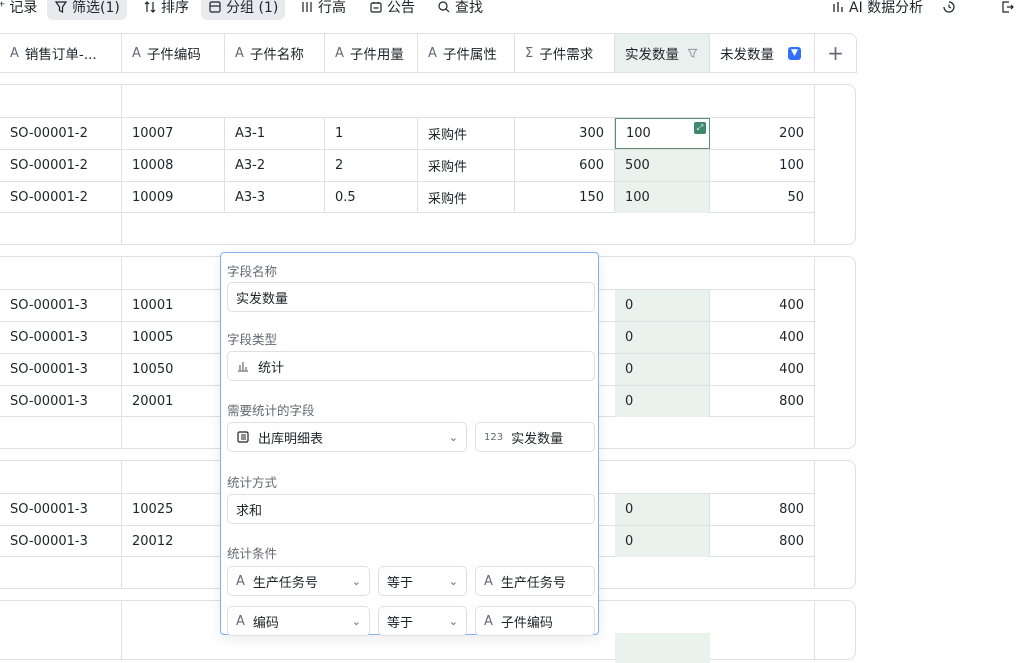 The height and width of the screenshot is (663, 1024). Describe the element at coordinates (173, 369) in the screenshot. I see `cell-part-code: 10050` at that location.